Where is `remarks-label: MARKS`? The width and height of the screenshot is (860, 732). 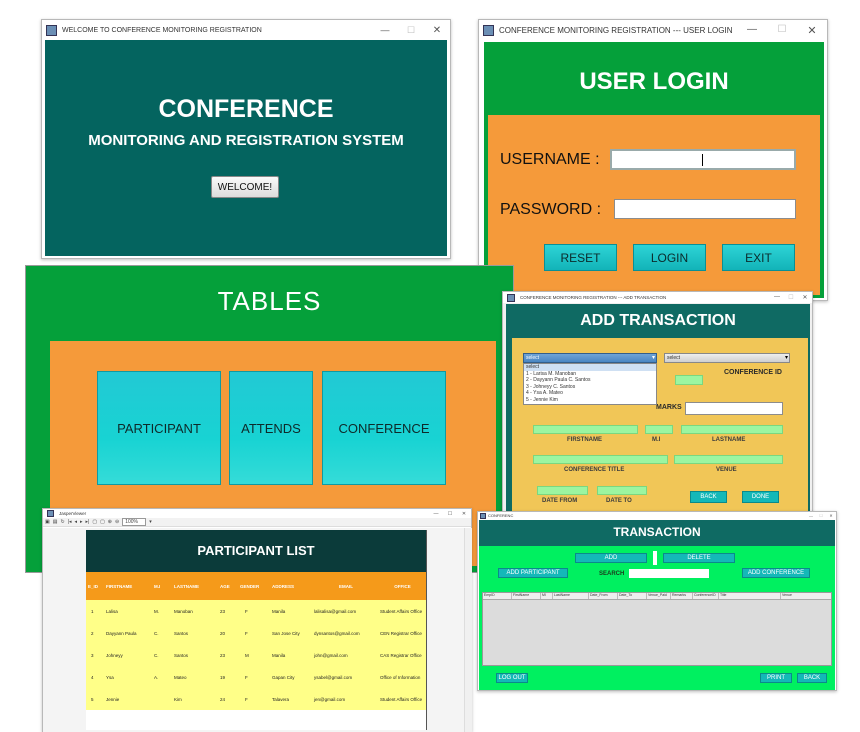 remarks-label: MARKS is located at coordinates (669, 407).